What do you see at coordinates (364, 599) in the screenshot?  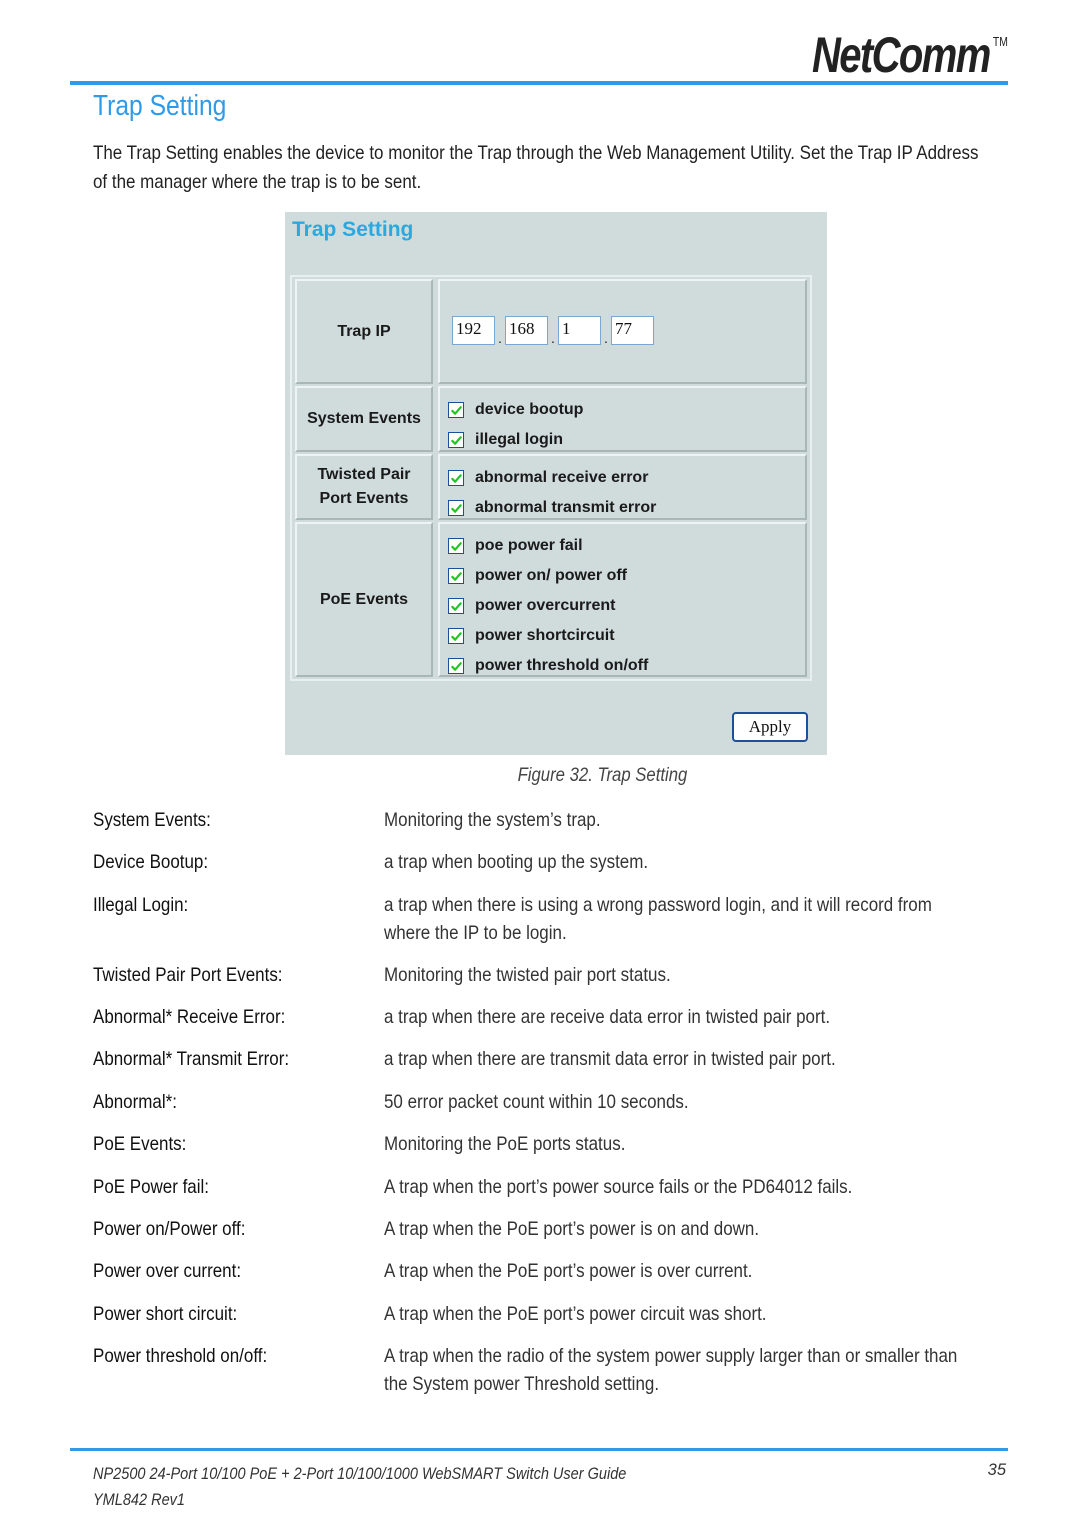 I see `group-label-text: PoE Events` at bounding box center [364, 599].